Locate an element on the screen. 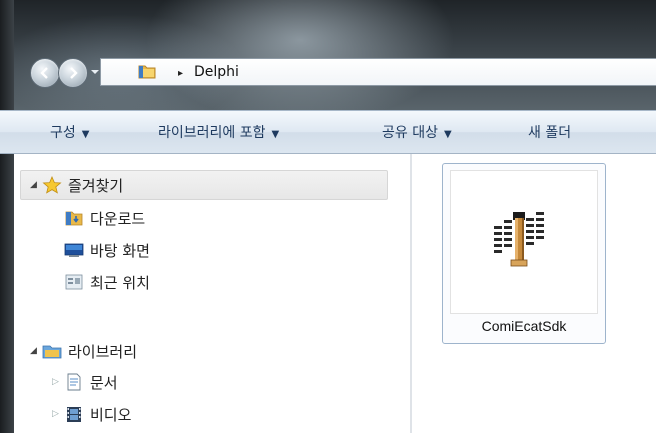 The width and height of the screenshot is (656, 433). share-with-label: 공유 대상 is located at coordinates (410, 133).